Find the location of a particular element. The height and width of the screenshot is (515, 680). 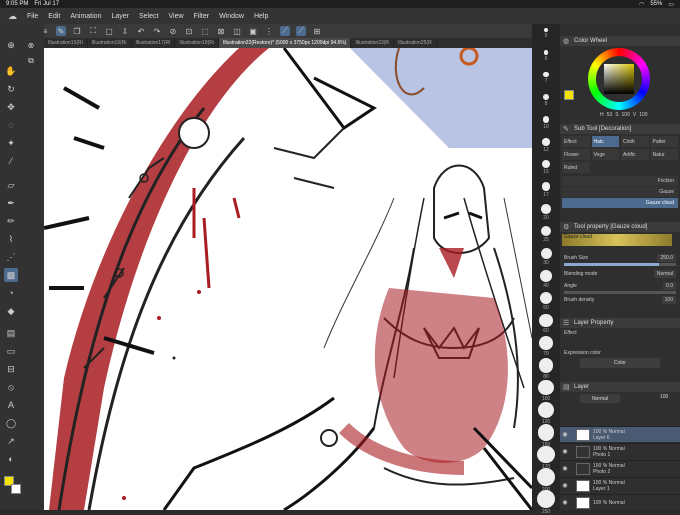

copy-icon: ❐ is located at coordinates (77, 31).